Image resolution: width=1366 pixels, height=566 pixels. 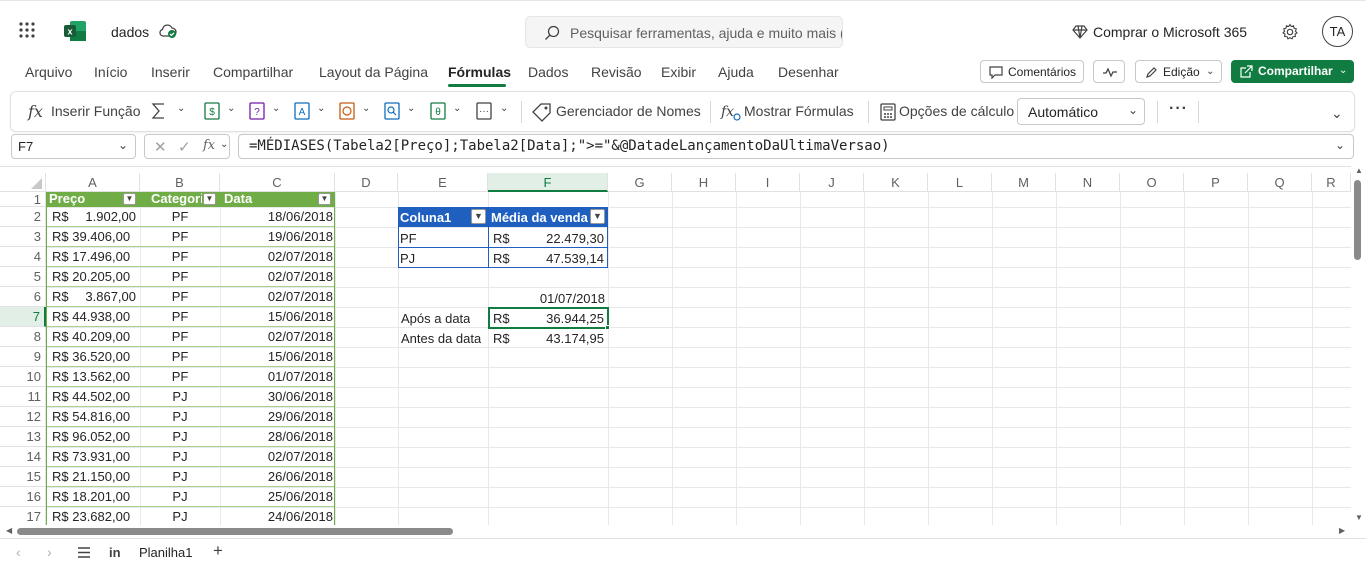 What do you see at coordinates (640, 182) in the screenshot?
I see `column-header-g: G` at bounding box center [640, 182].